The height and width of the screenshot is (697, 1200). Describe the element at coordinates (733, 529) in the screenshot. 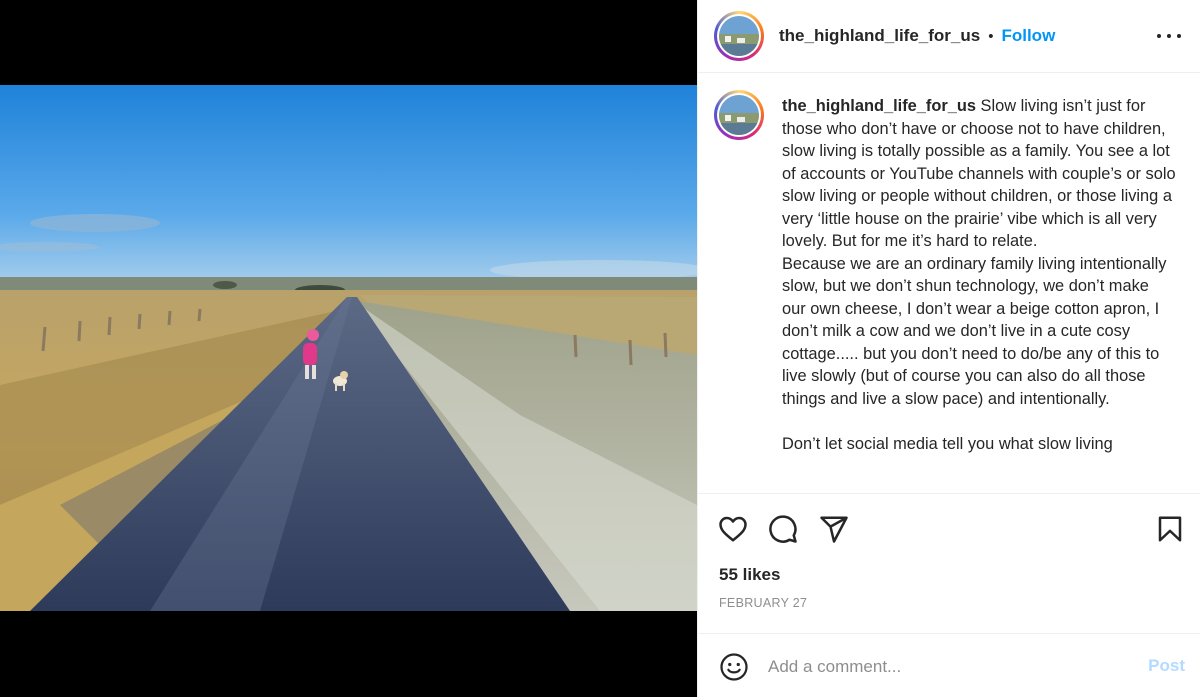

I see `heart-icon` at that location.